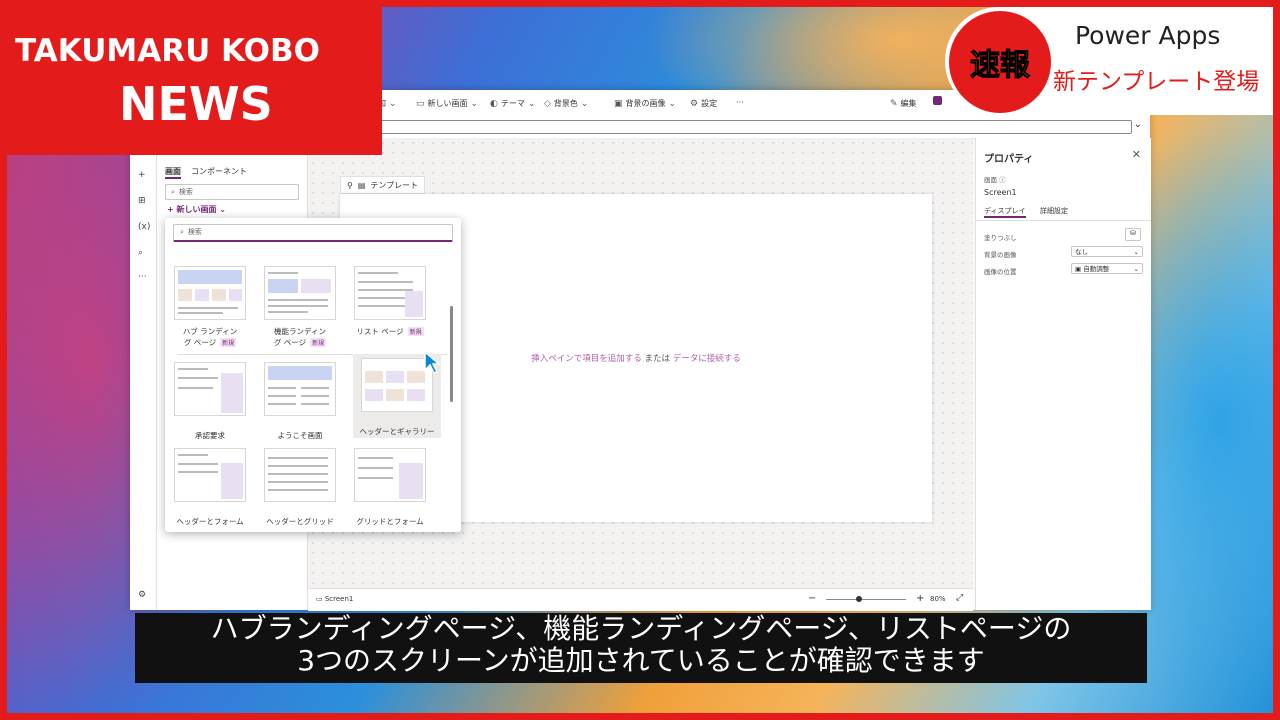 The image size is (1280, 720). I want to click on copilot-button, so click(937, 100).